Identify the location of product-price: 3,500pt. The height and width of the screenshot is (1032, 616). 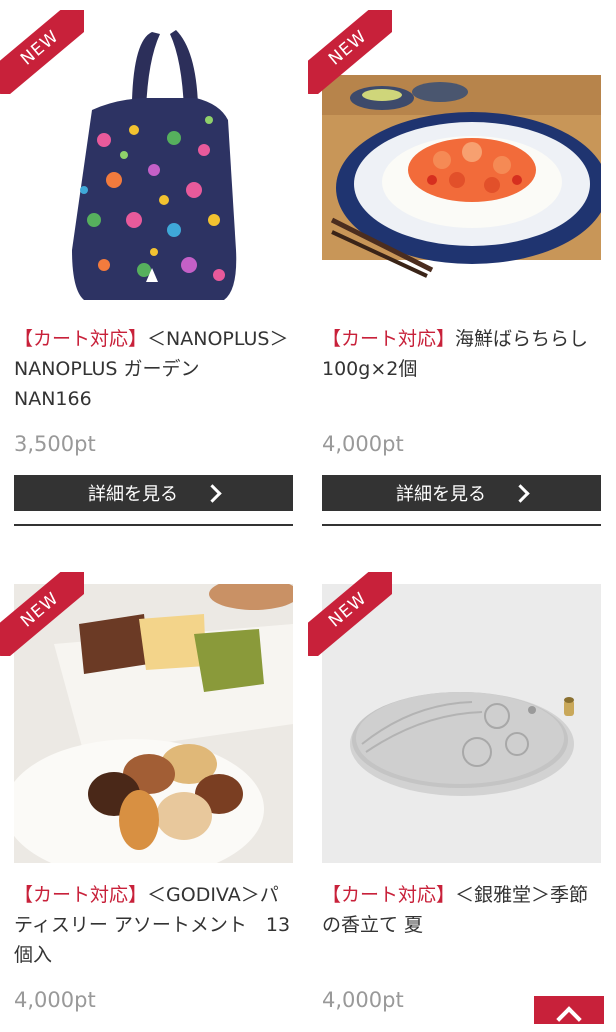
(55, 444).